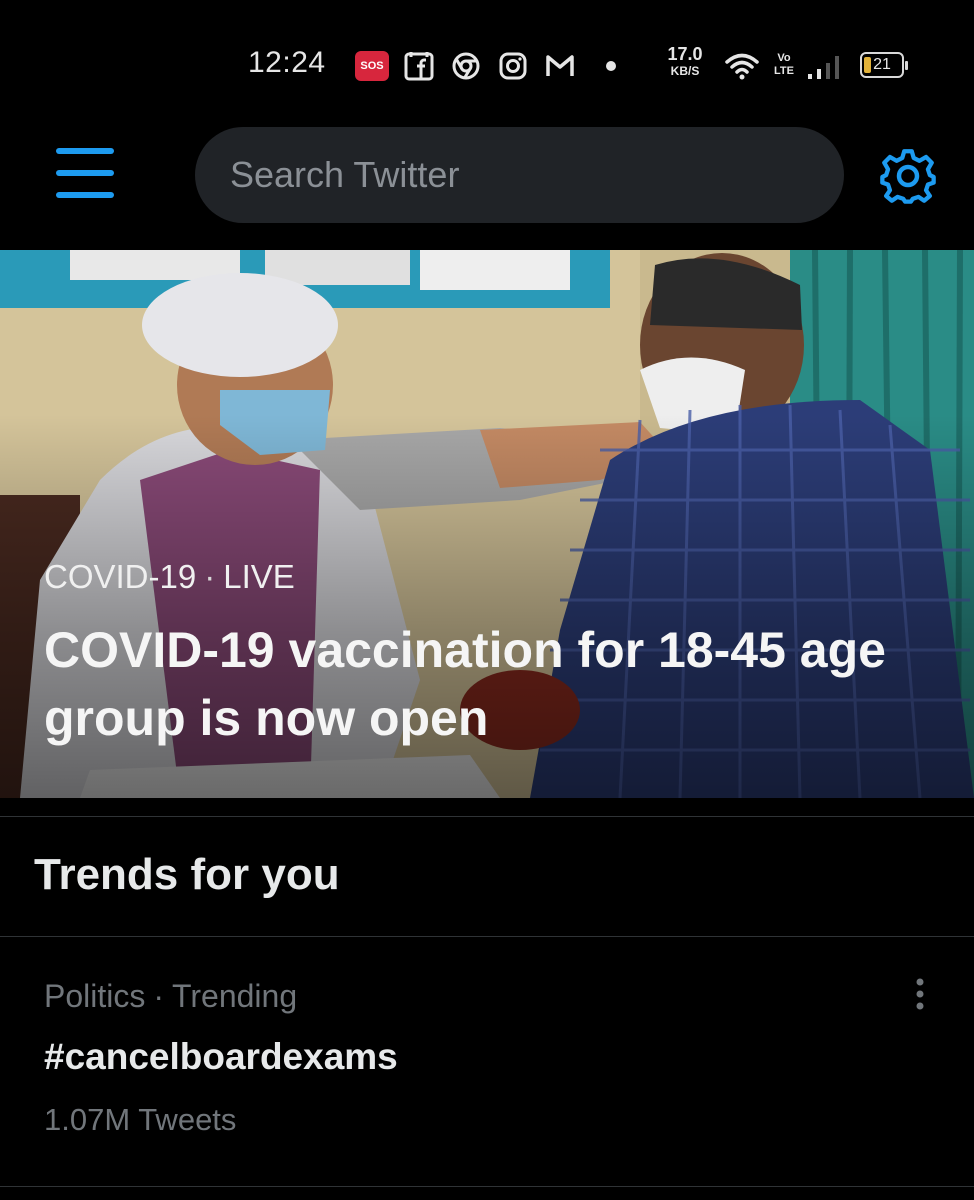 This screenshot has width=974, height=1200. I want to click on trend-name: #cancelboardexams, so click(221, 1056).